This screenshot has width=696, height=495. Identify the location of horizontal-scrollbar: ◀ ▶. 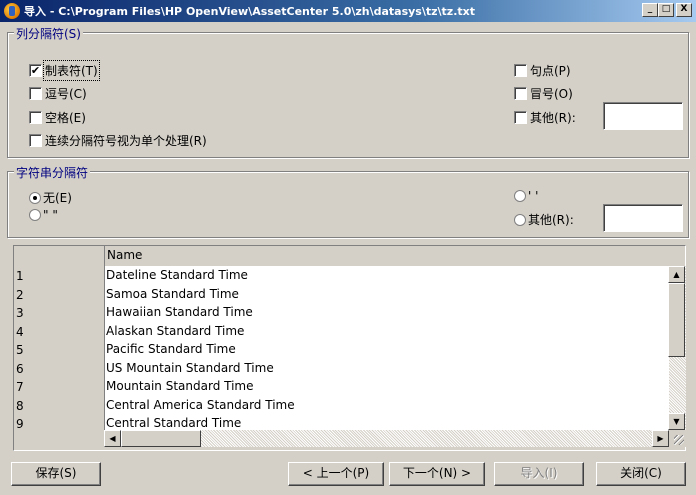
(386, 438).